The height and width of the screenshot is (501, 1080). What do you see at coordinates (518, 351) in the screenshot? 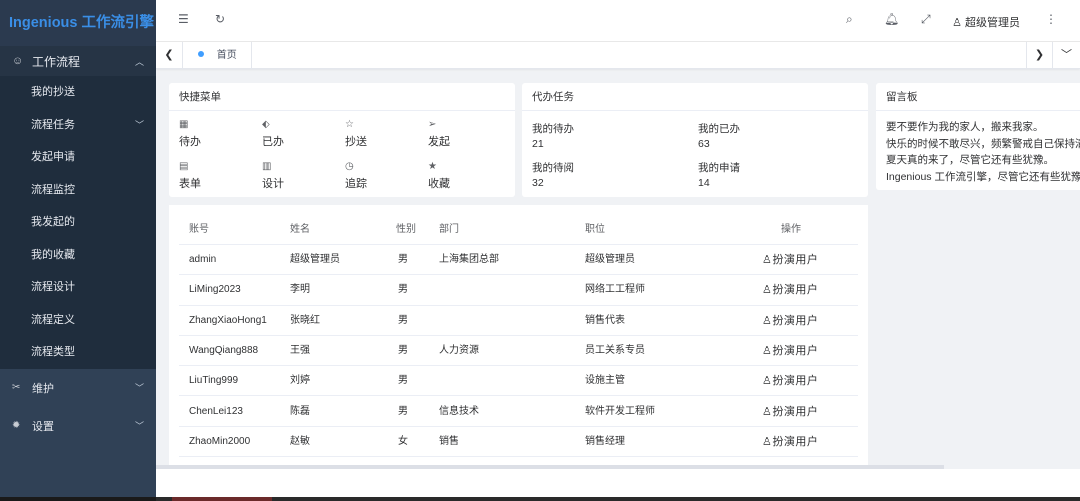
I see `table-row: WangQiang888 王强 男 人力资源 员工关系专员 ♙扮演用户` at bounding box center [518, 351].